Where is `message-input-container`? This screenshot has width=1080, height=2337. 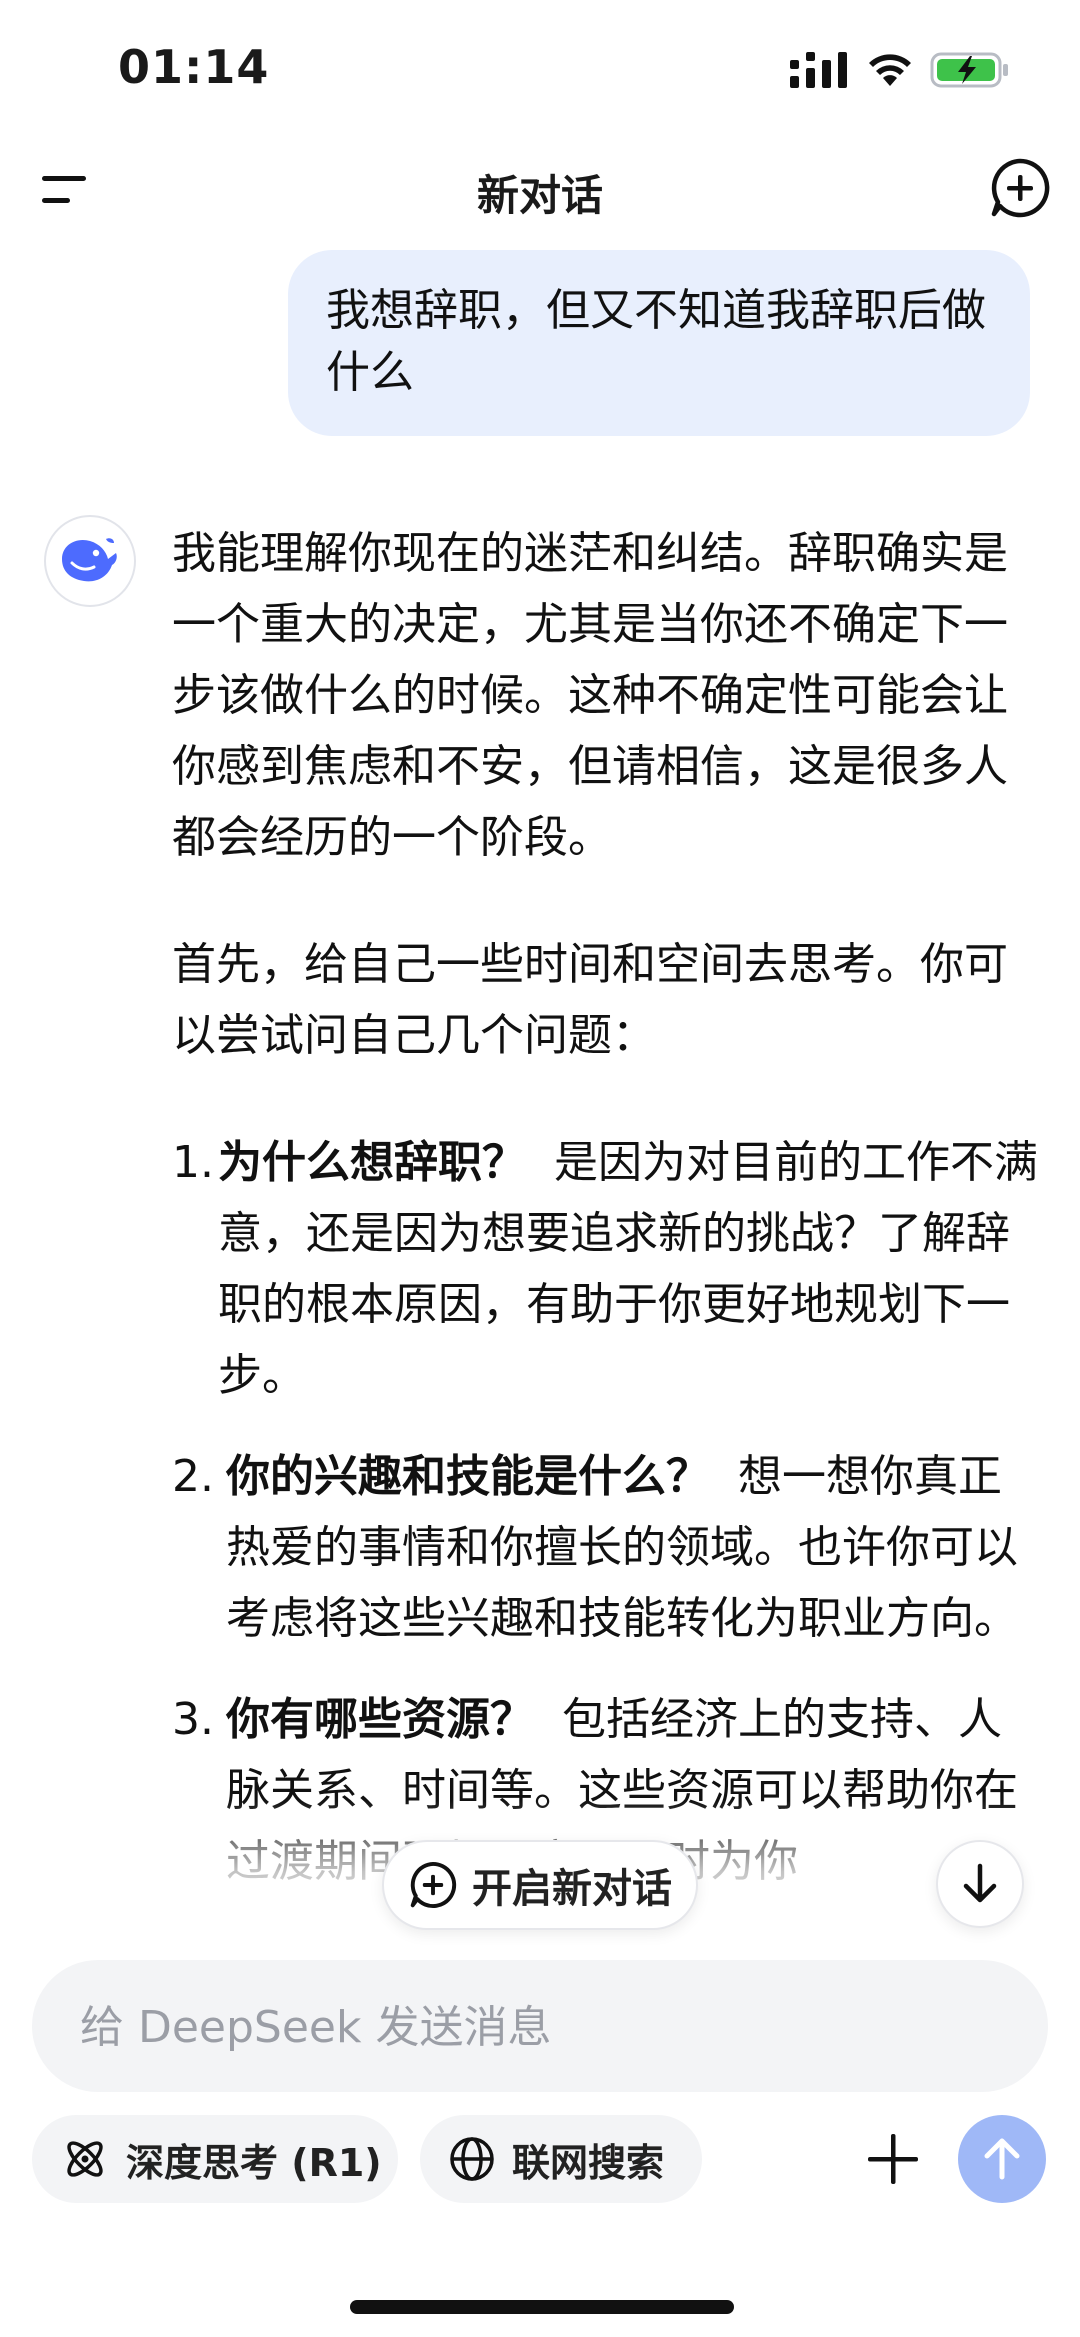
message-input-container is located at coordinates (540, 2027).